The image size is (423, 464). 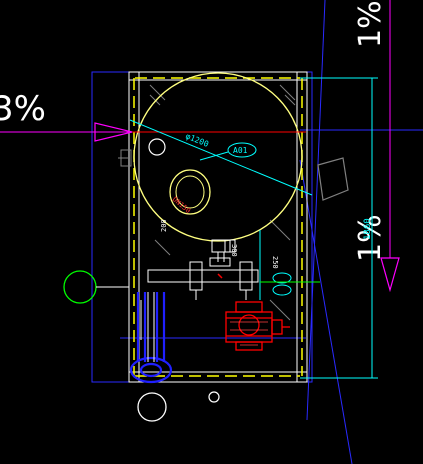 What do you see at coordinates (240, 150) in the screenshot?
I see `tag-label: A01` at bounding box center [240, 150].